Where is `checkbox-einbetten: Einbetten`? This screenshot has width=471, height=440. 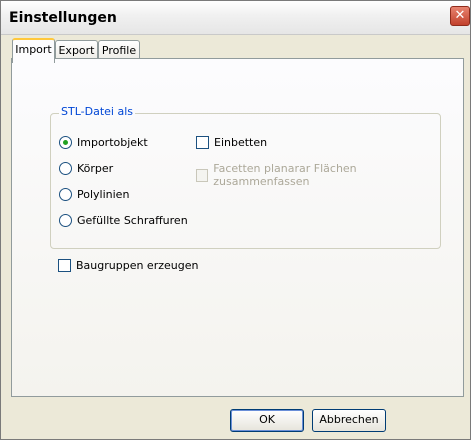
checkbox-einbetten: Einbetten is located at coordinates (231, 142).